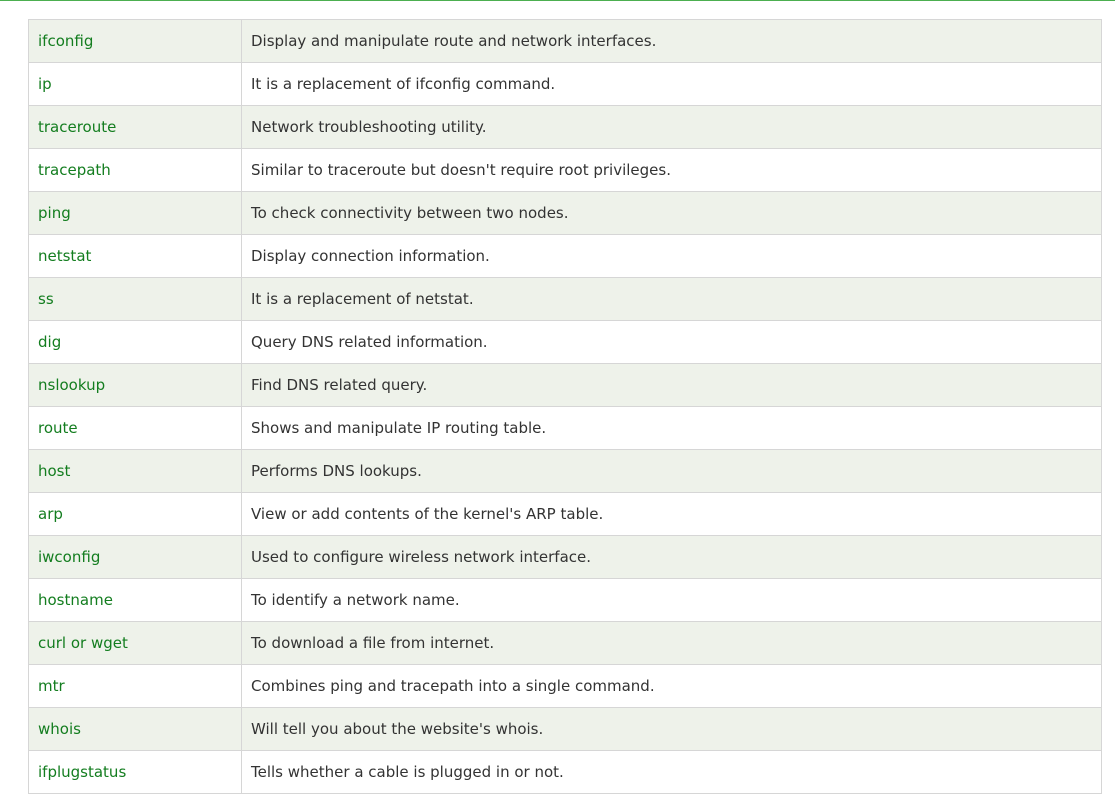 This screenshot has height=812, width=1115. What do you see at coordinates (671, 256) in the screenshot?
I see `description-cell: Display connection information.` at bounding box center [671, 256].